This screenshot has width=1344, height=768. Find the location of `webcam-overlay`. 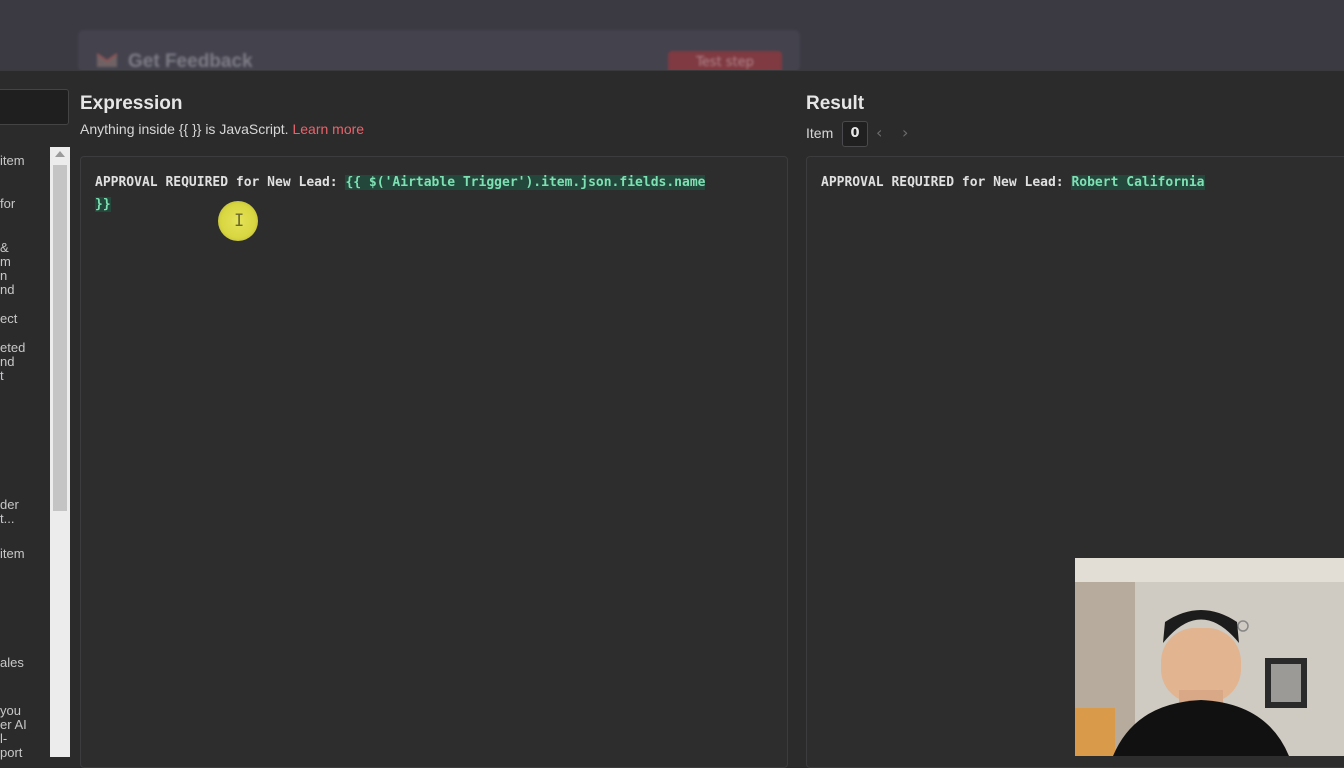

webcam-overlay is located at coordinates (1209, 657).